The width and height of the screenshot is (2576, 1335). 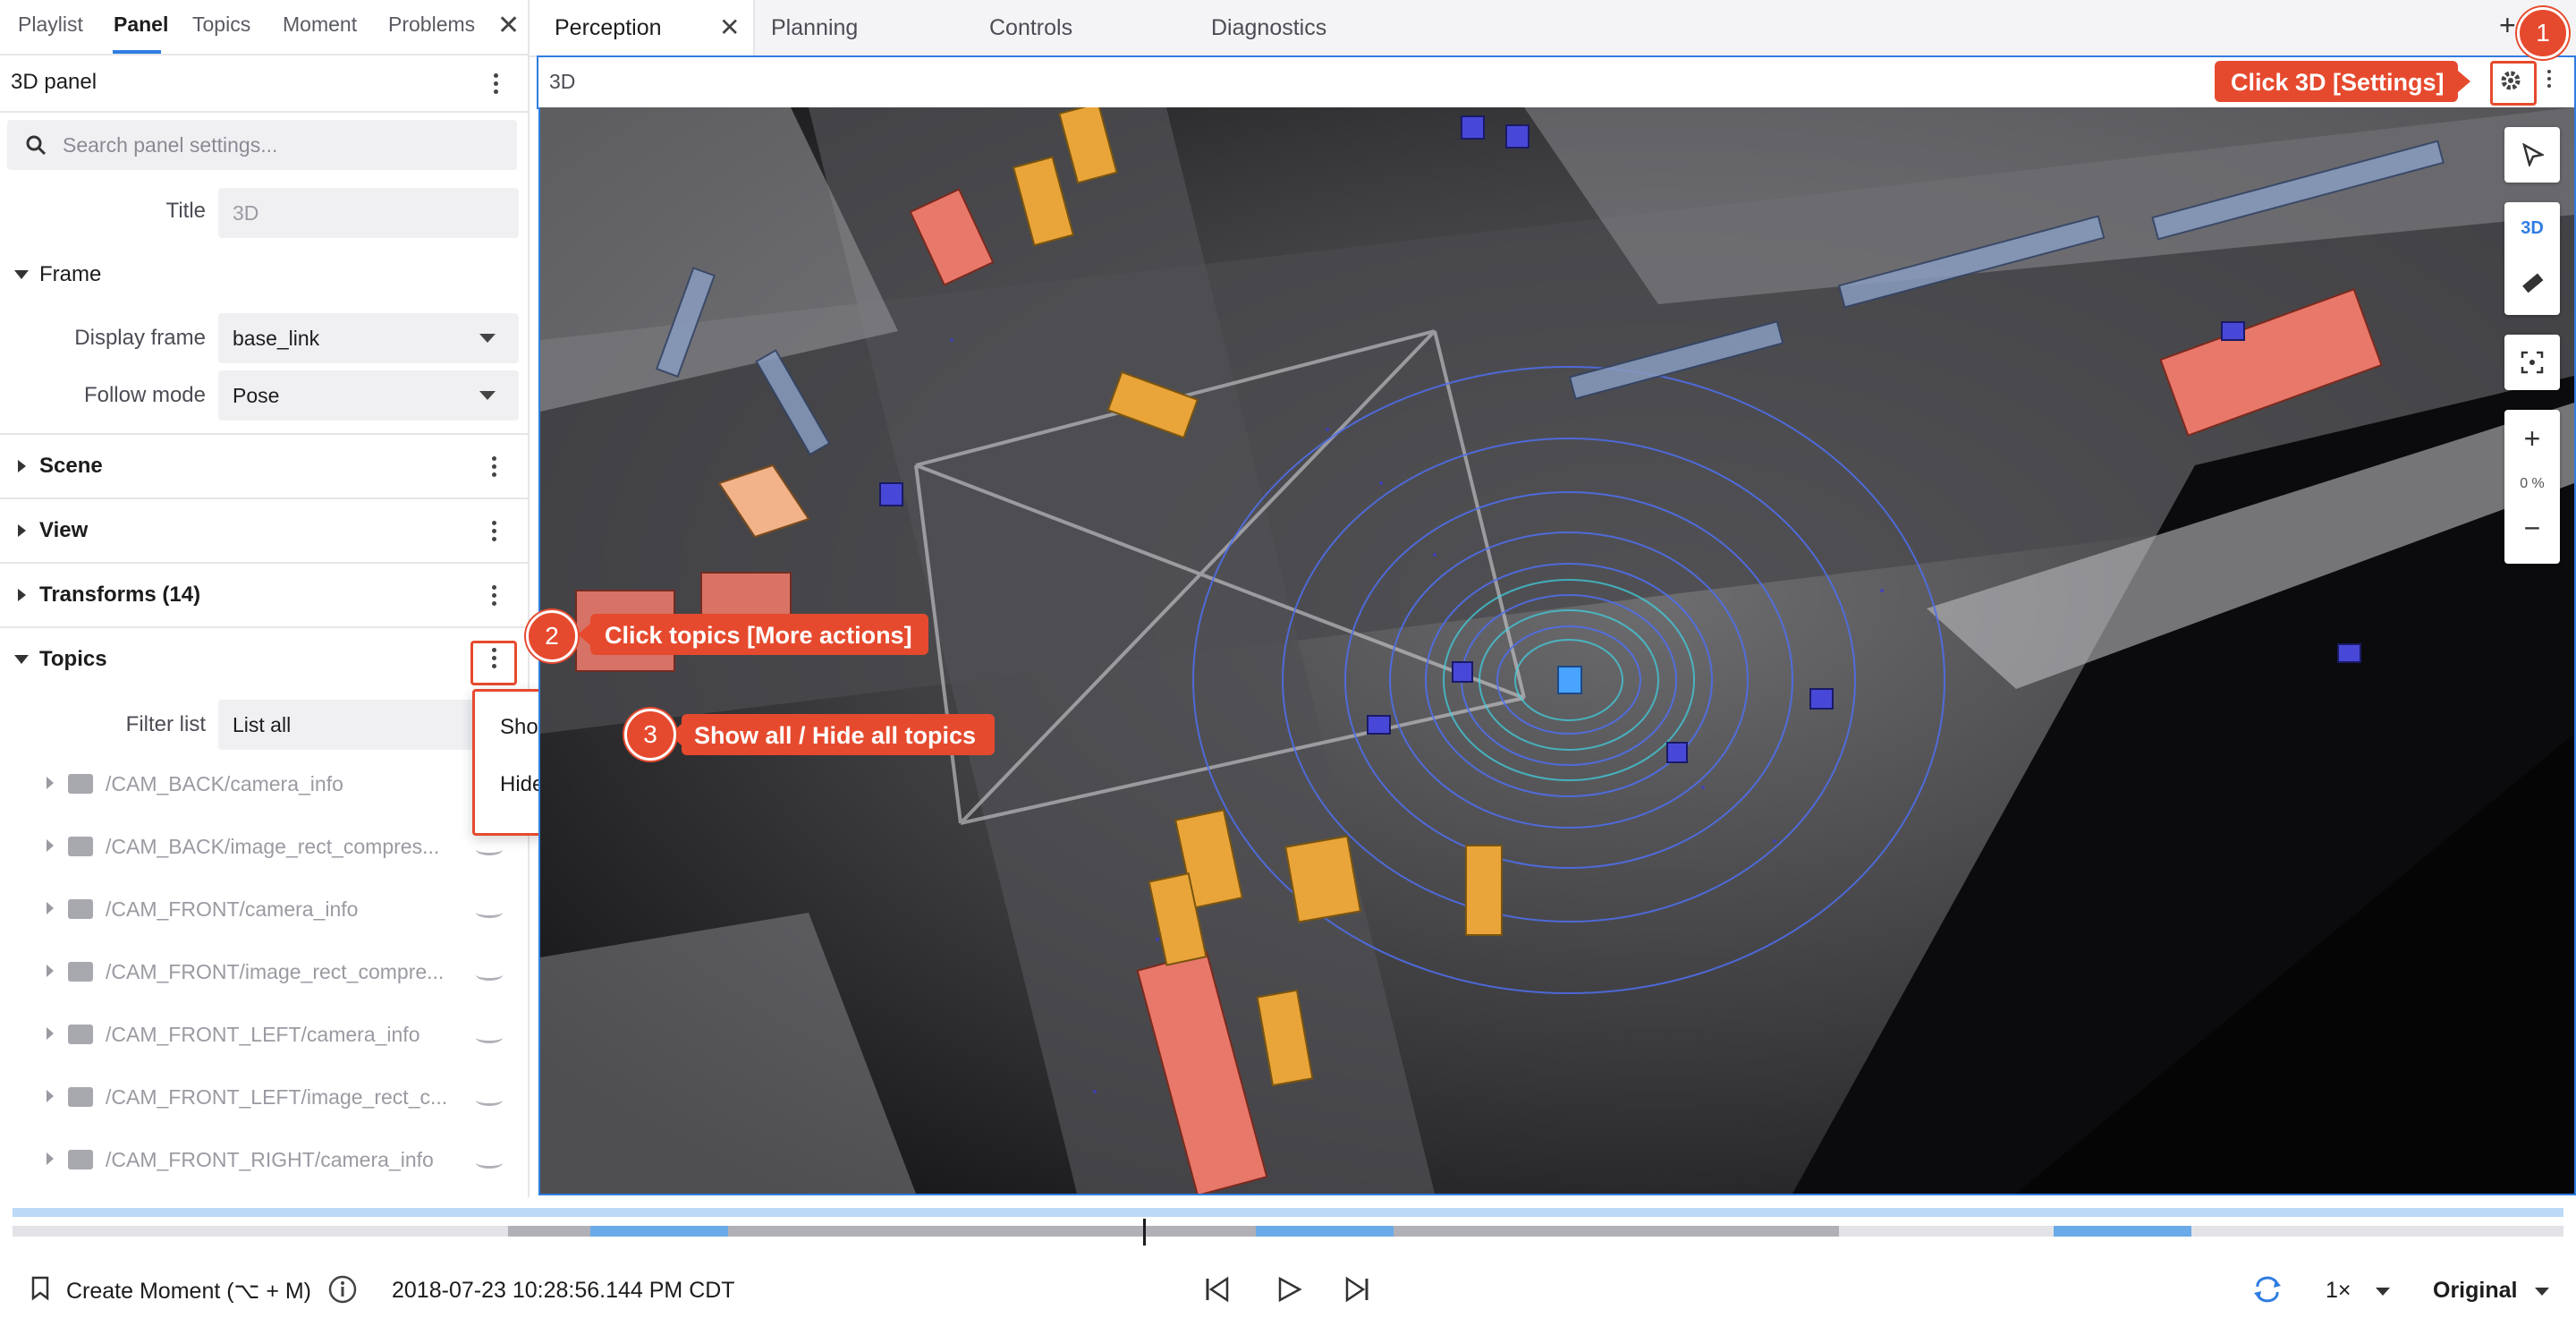 What do you see at coordinates (494, 533) in the screenshot?
I see `view-more-icon` at bounding box center [494, 533].